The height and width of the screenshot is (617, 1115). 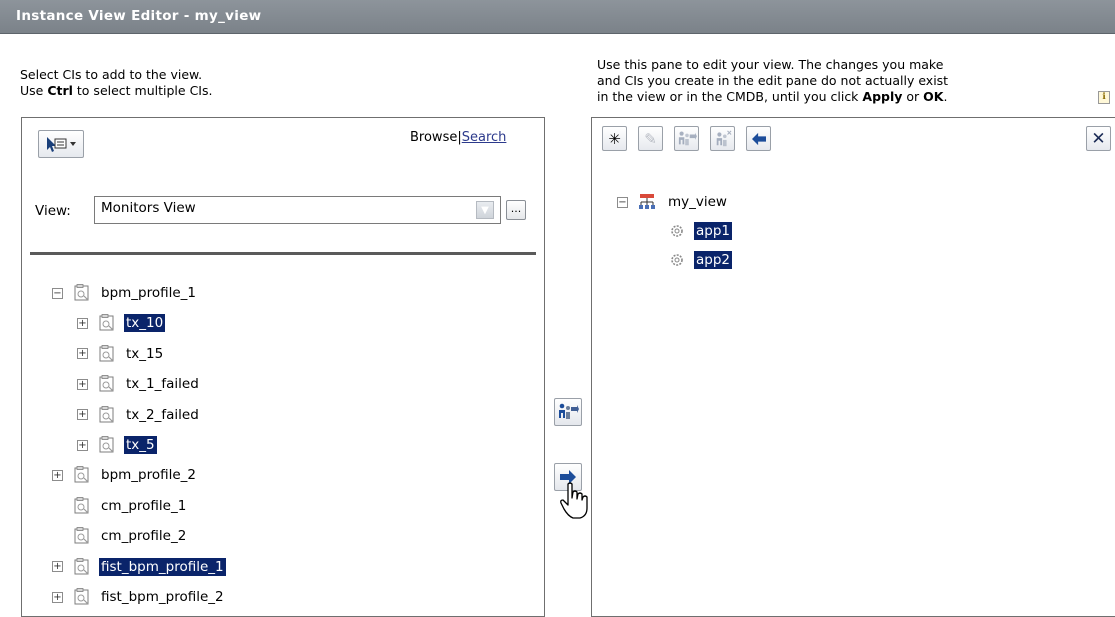 I want to click on view-tree-item-label: app2, so click(x=713, y=260).